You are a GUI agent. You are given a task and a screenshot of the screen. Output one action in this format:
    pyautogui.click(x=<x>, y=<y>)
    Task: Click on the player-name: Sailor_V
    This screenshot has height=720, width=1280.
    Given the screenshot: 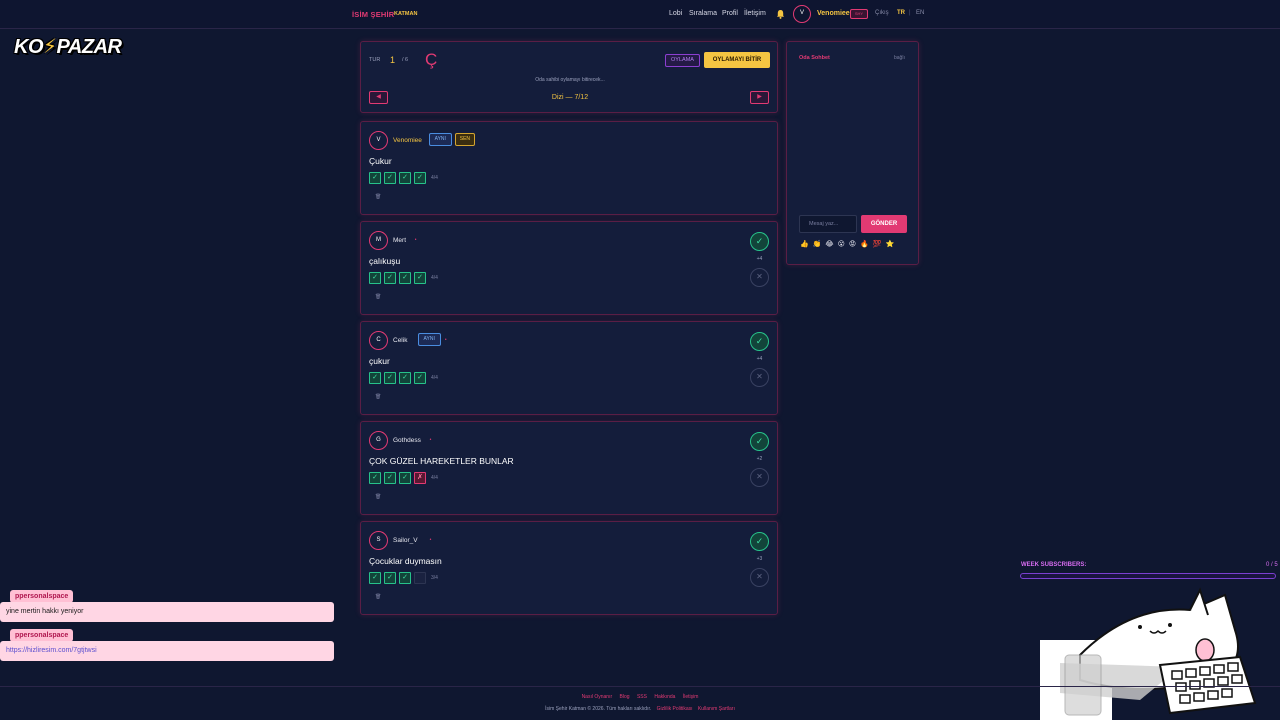 What is the action you would take?
    pyautogui.click(x=405, y=540)
    